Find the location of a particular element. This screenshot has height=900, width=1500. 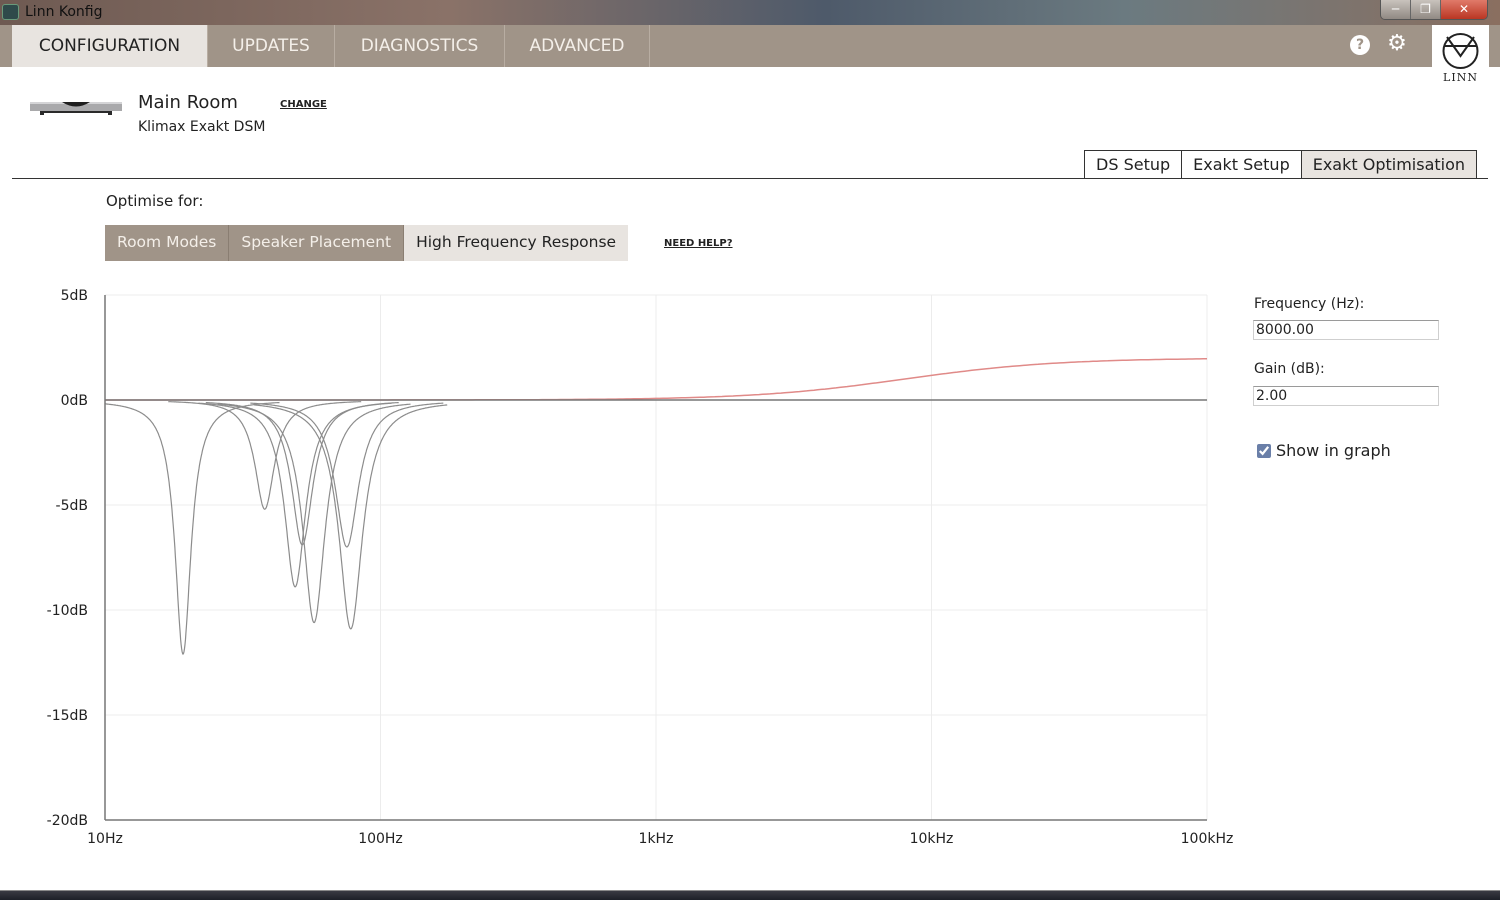

linn-logo-text: LINN is located at coordinates (1460, 77).